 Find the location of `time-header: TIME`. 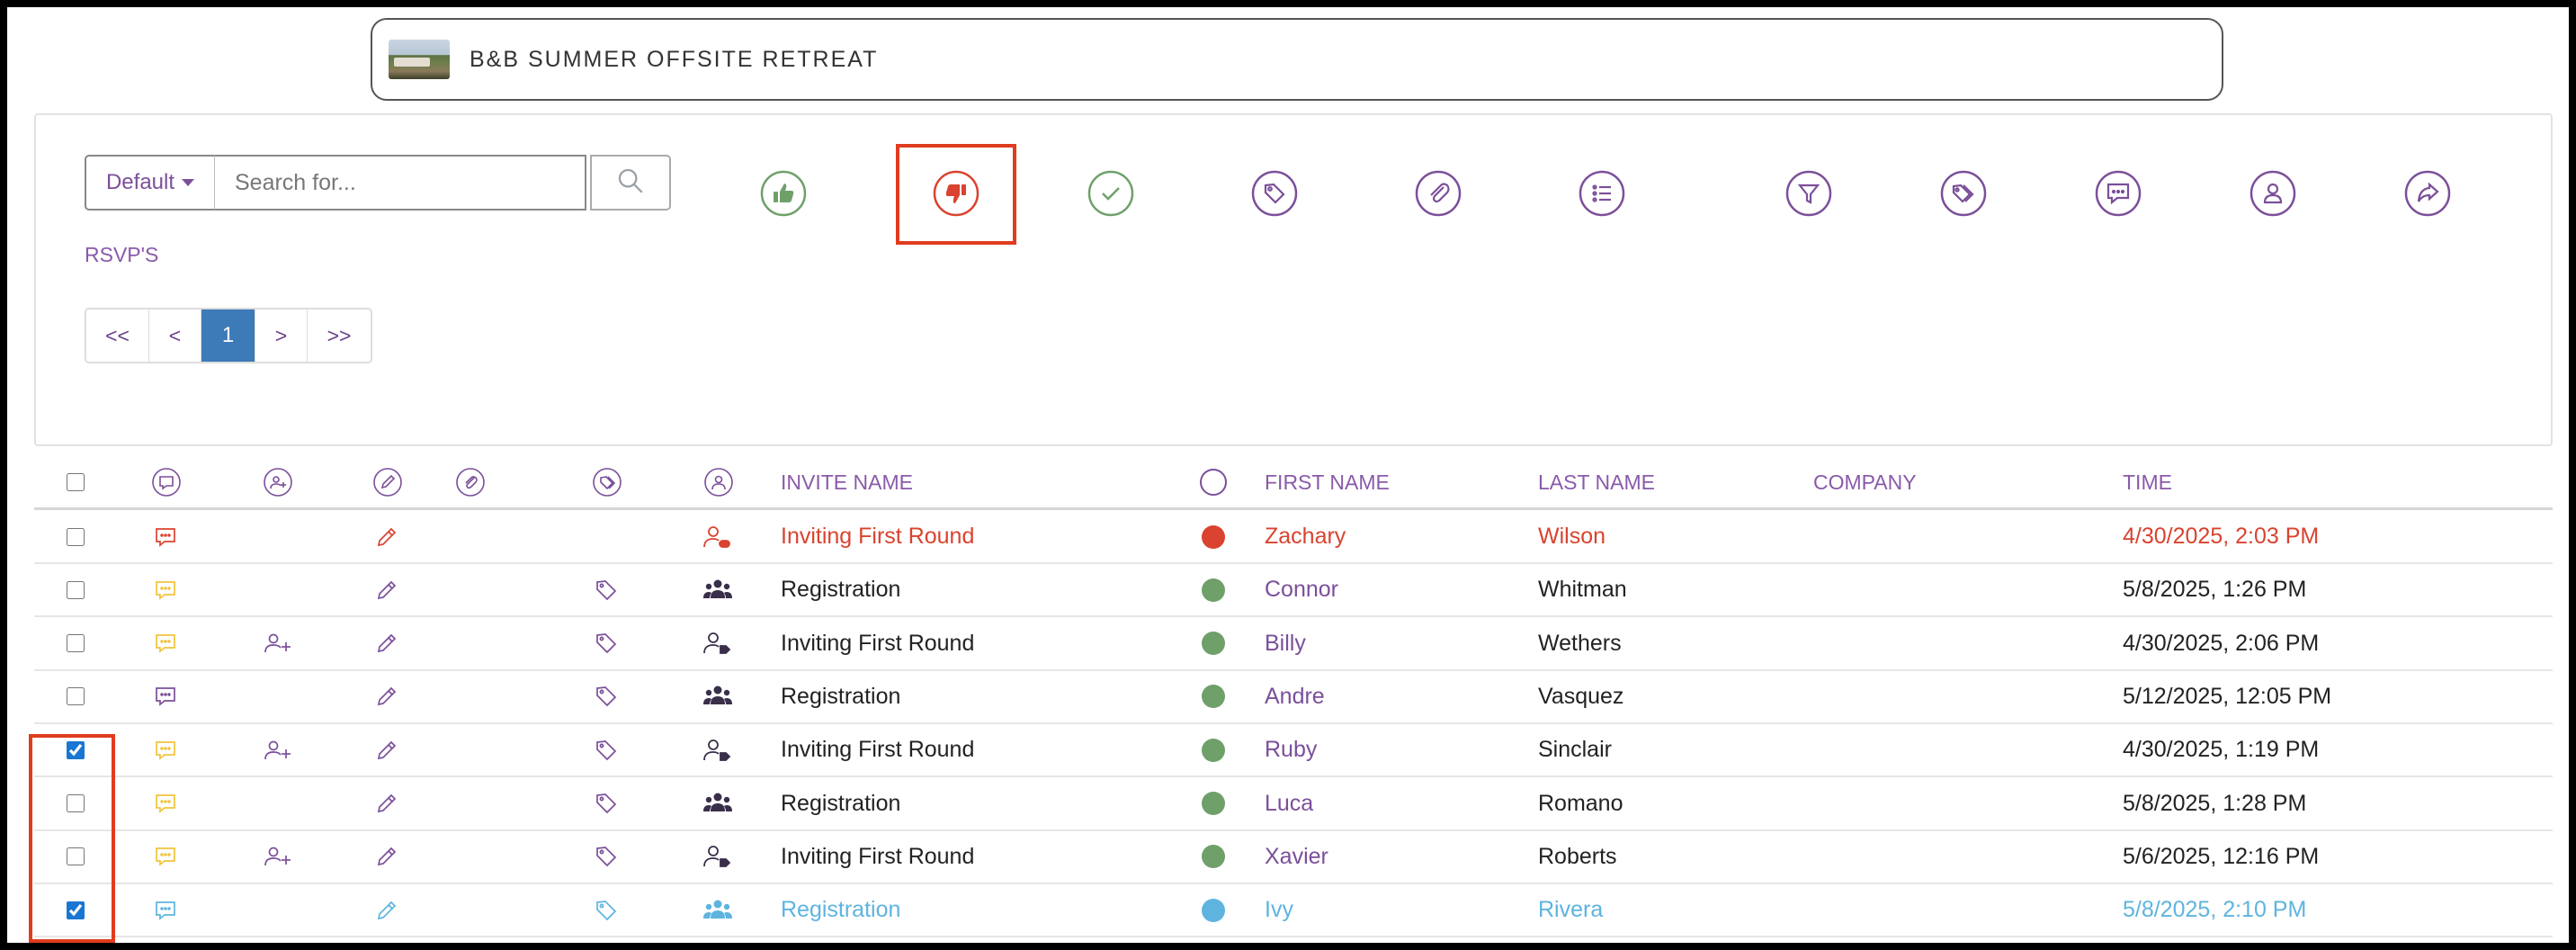

time-header: TIME is located at coordinates (2147, 482).